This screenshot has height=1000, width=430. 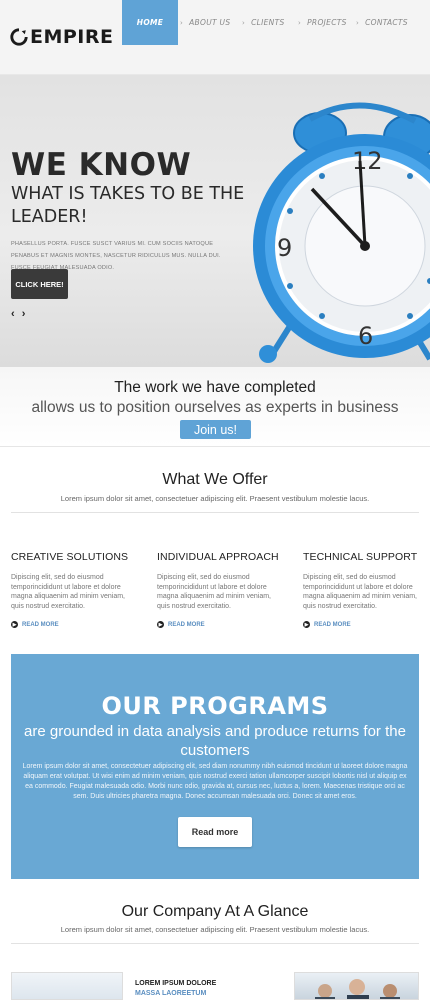 I want to click on glance-divider, so click(x=215, y=943).